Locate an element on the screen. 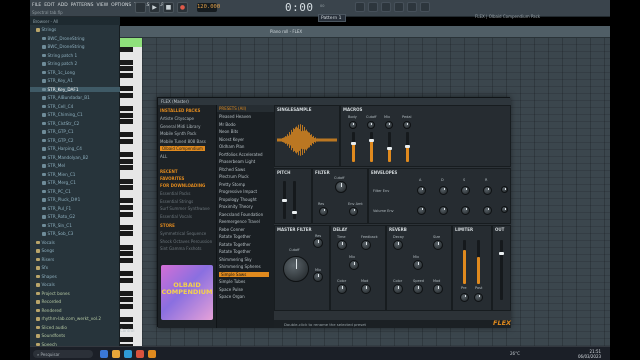 The image size is (640, 360). browser-item: STR_Key_DAF1 is located at coordinates (75, 89).